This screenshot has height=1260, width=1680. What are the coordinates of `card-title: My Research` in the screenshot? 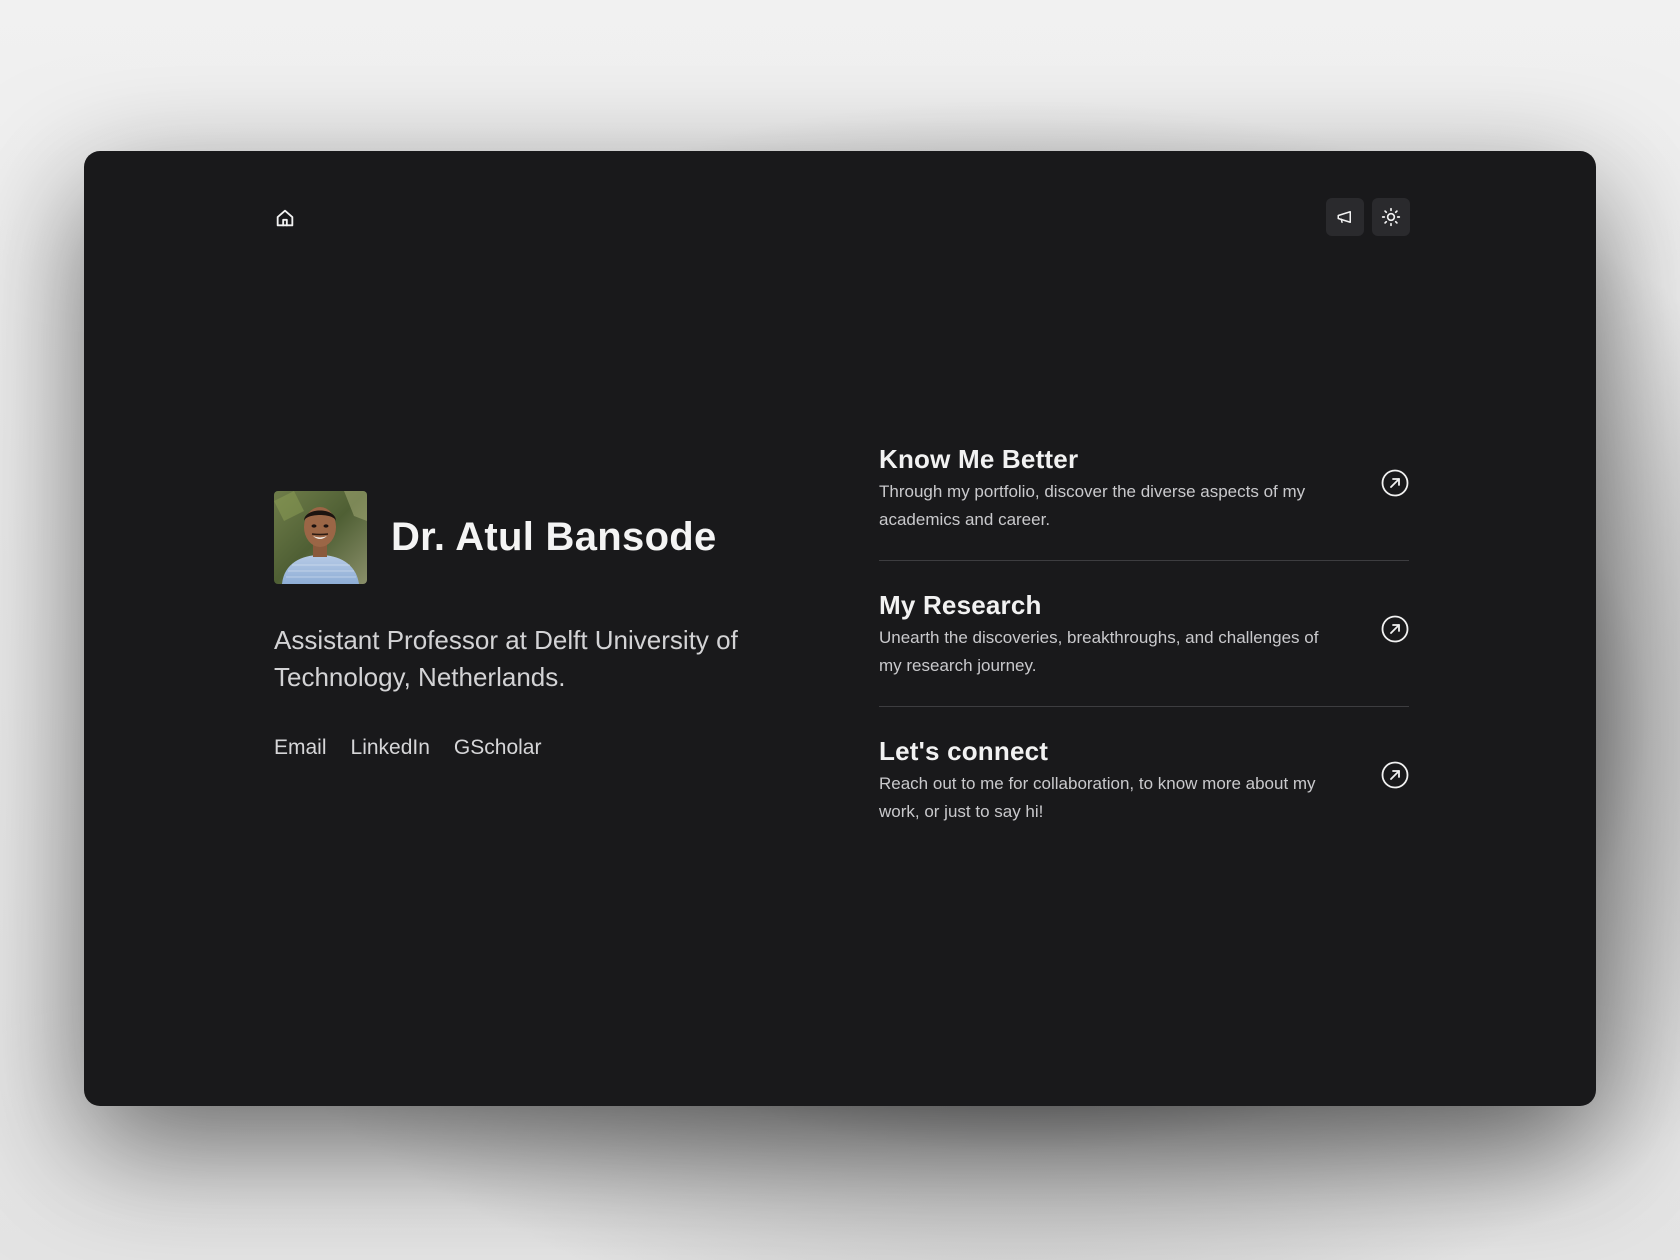 It's located at (960, 605).